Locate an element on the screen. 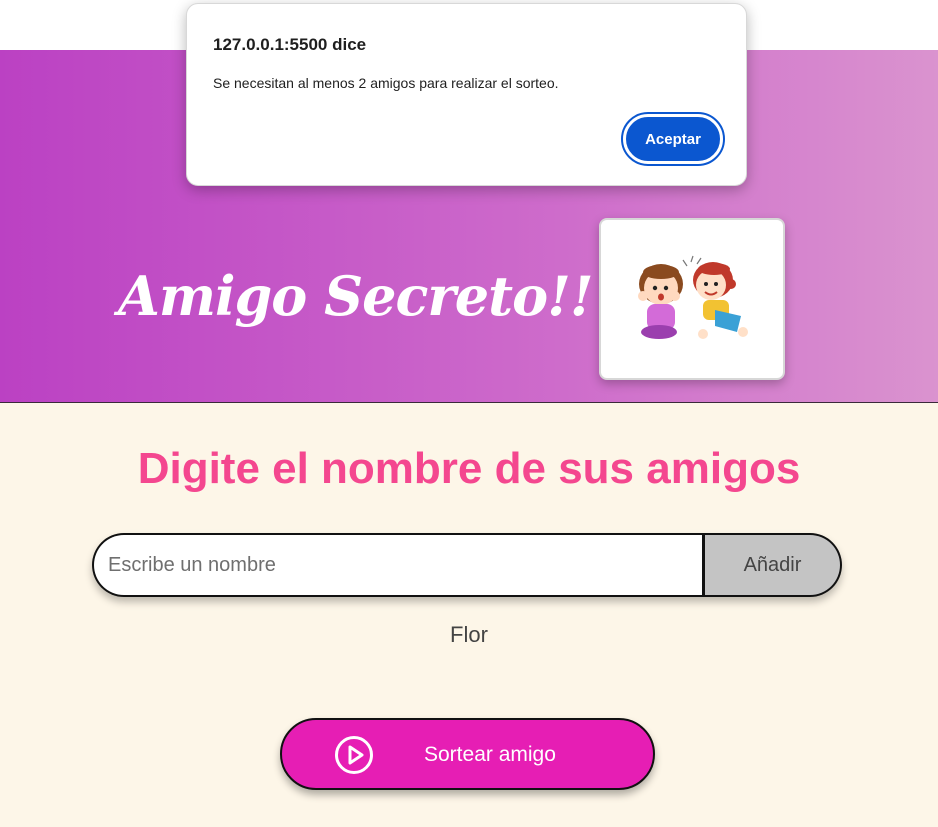 This screenshot has height=827, width=938. app-title: Amigo Secreto!! is located at coordinates (356, 296).